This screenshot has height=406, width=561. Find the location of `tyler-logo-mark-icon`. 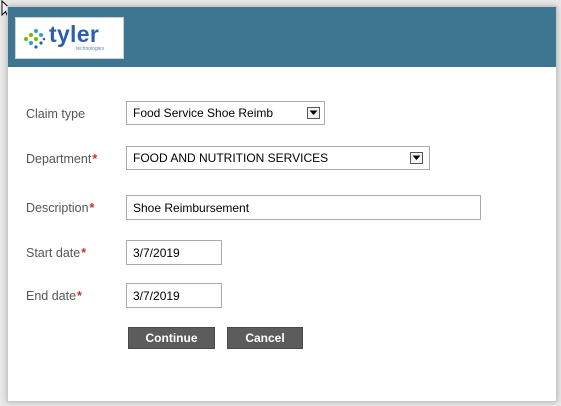

tyler-logo-mark-icon is located at coordinates (35, 39).